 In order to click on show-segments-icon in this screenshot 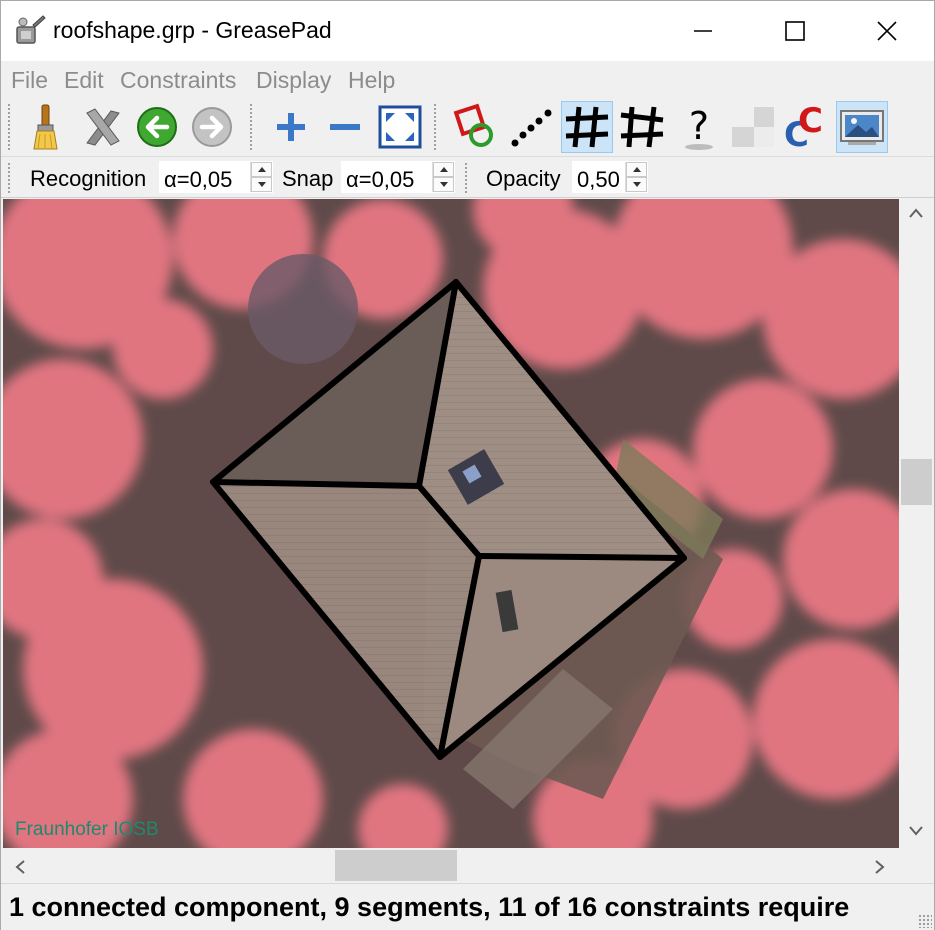, I will do `click(587, 127)`.